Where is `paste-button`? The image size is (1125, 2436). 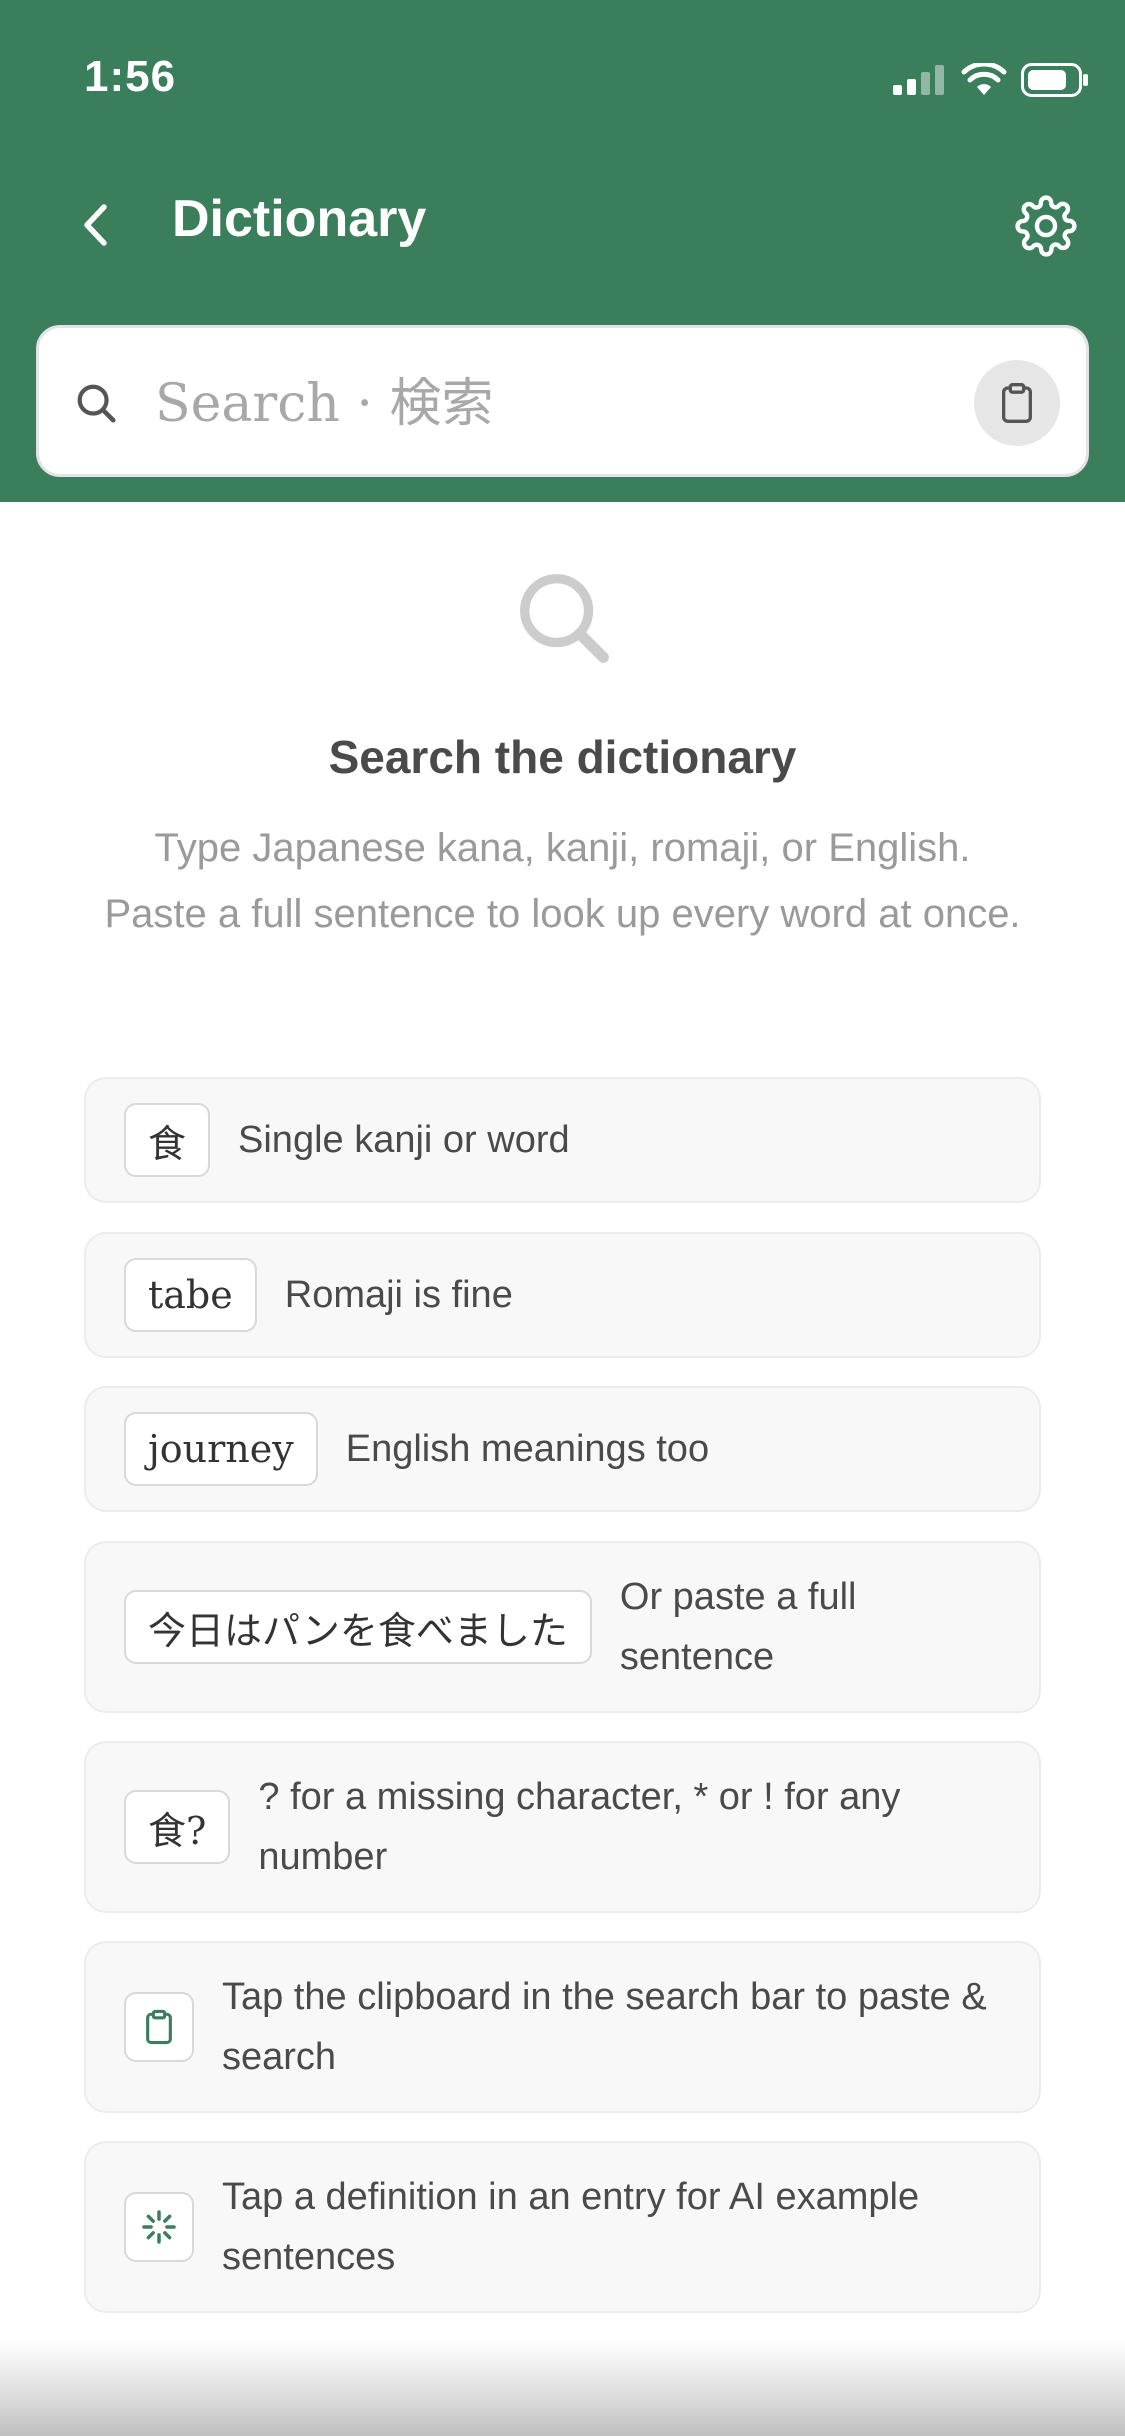
paste-button is located at coordinates (1017, 403).